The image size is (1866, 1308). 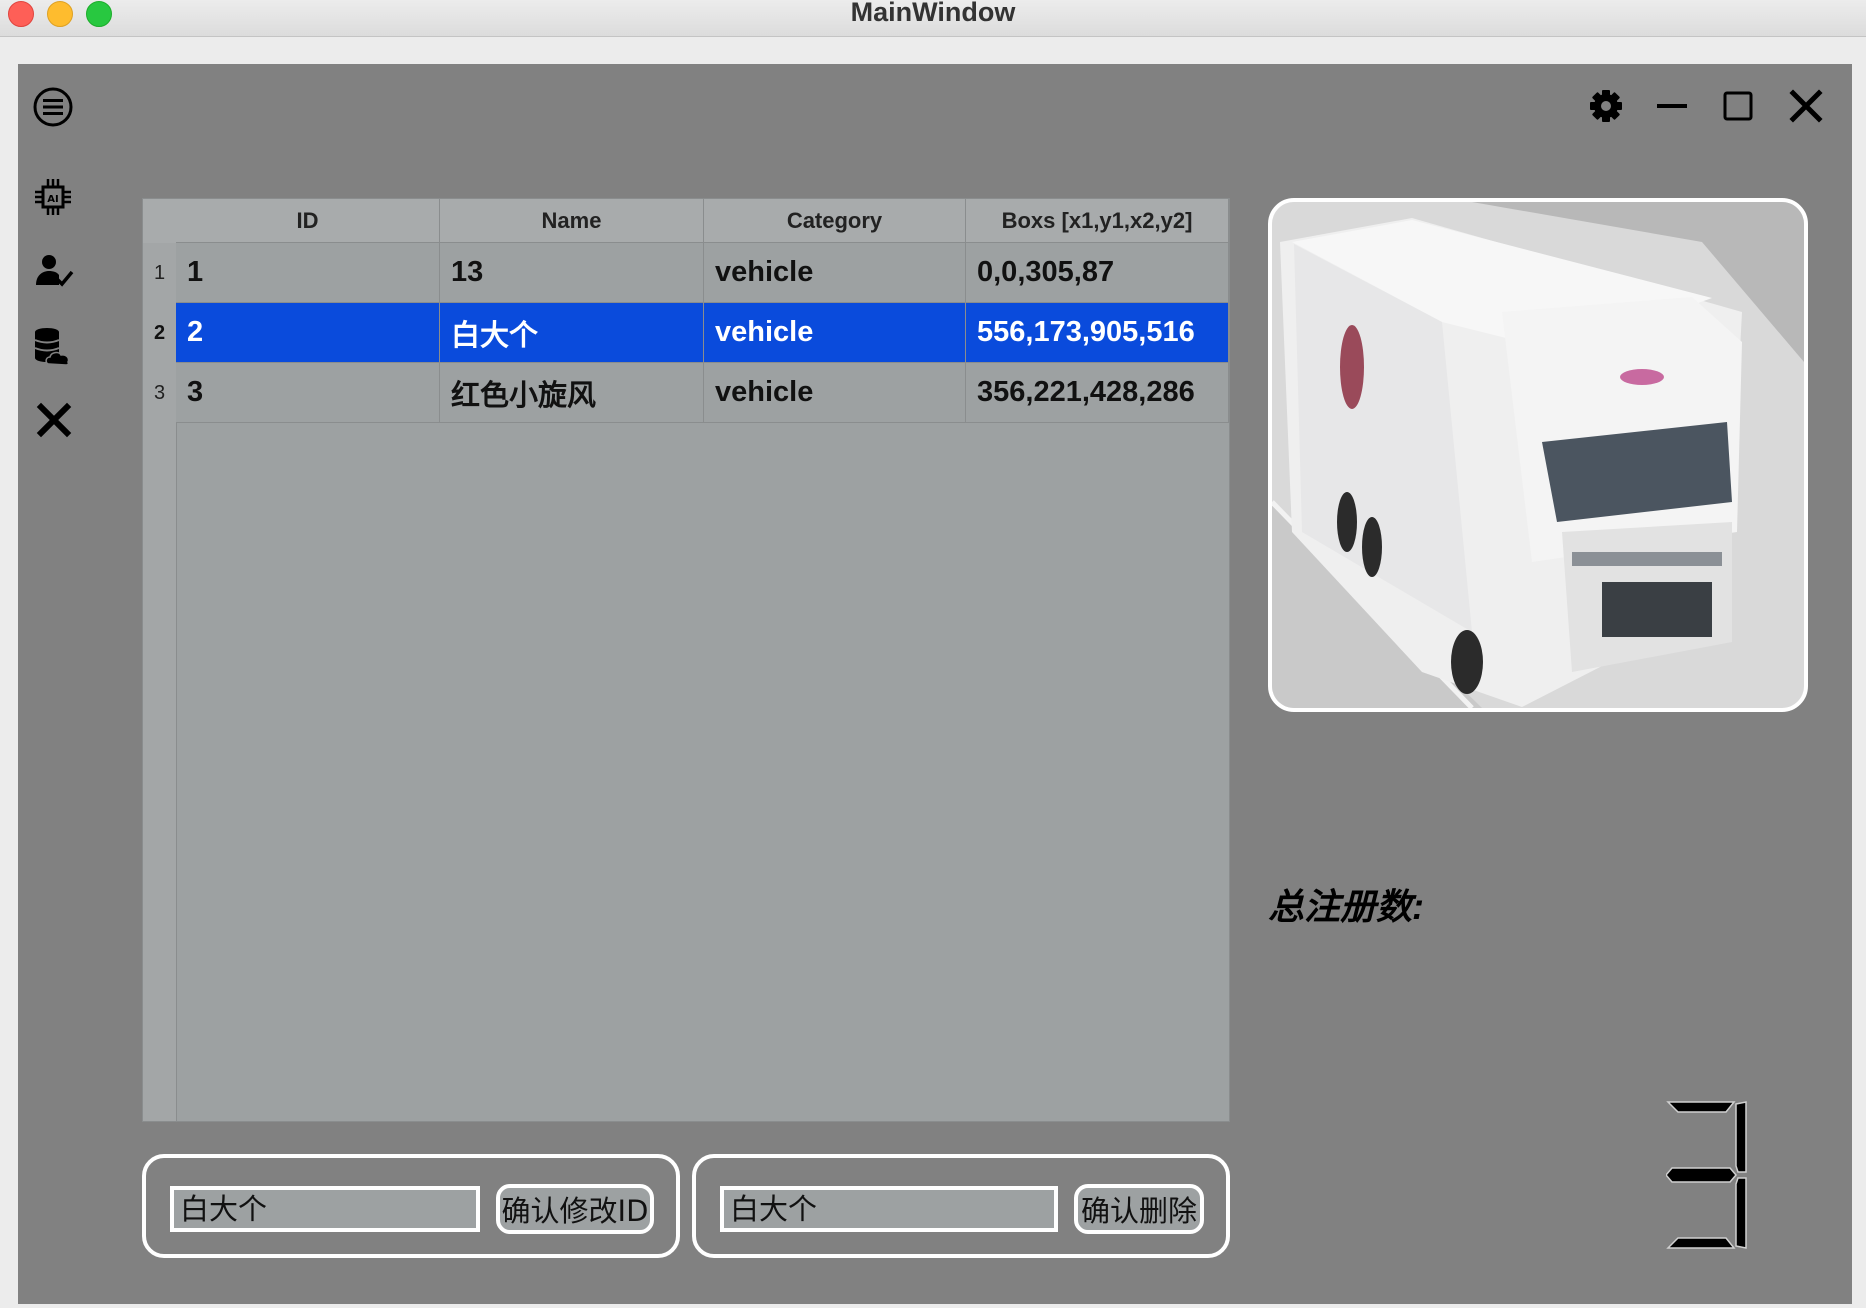 What do you see at coordinates (835, 221) in the screenshot?
I see `column-header-category: Category` at bounding box center [835, 221].